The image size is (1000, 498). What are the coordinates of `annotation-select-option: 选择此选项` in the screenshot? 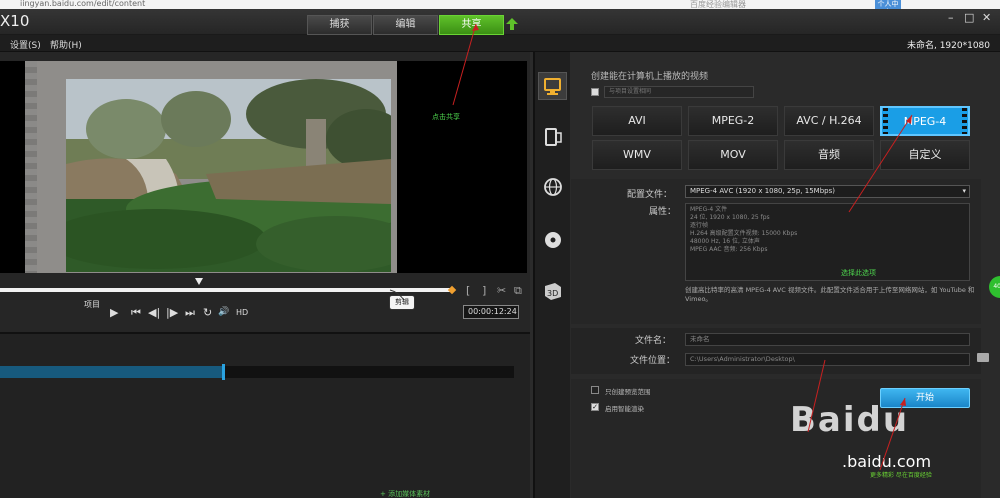 It's located at (858, 273).